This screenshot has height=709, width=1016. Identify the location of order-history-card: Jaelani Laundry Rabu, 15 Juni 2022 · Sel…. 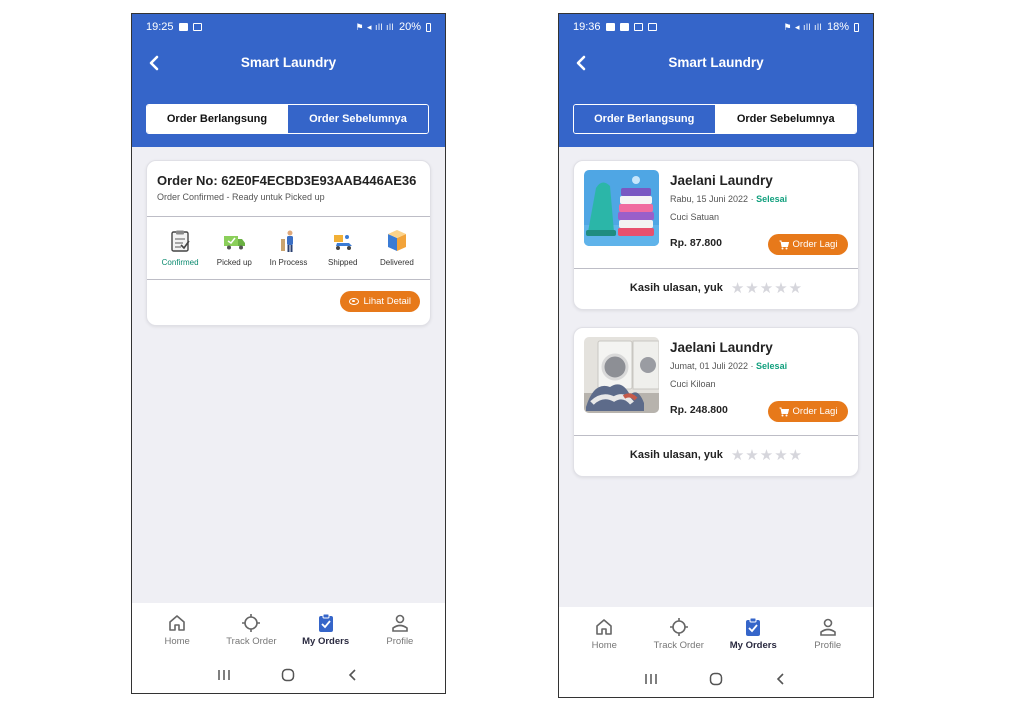
(716, 235).